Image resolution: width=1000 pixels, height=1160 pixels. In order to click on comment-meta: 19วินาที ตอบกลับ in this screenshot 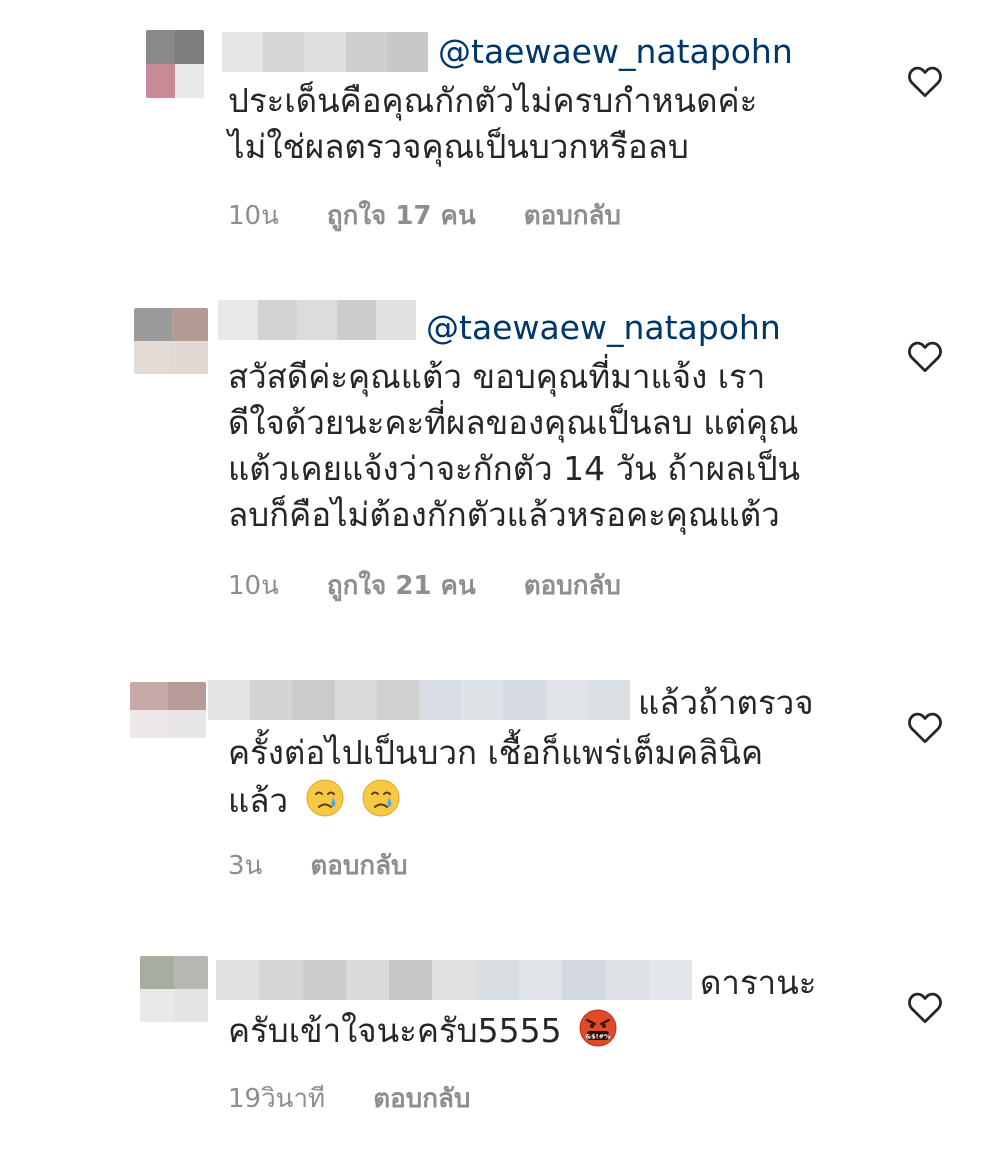, I will do `click(349, 1098)`.